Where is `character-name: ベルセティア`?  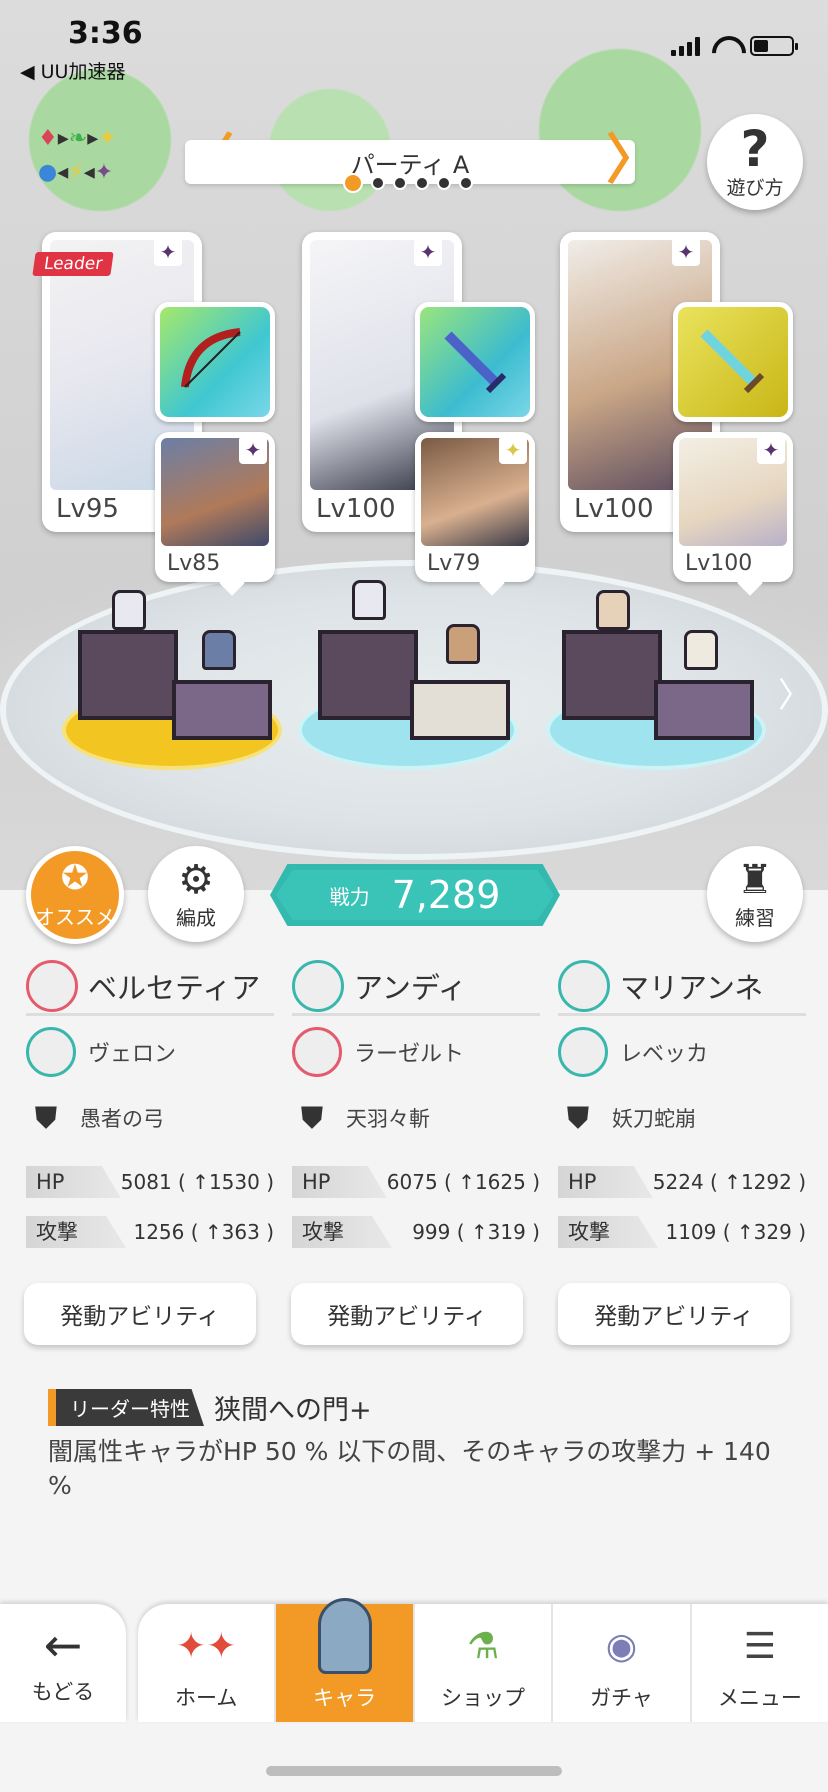
character-name: ベルセティア is located at coordinates (174, 987).